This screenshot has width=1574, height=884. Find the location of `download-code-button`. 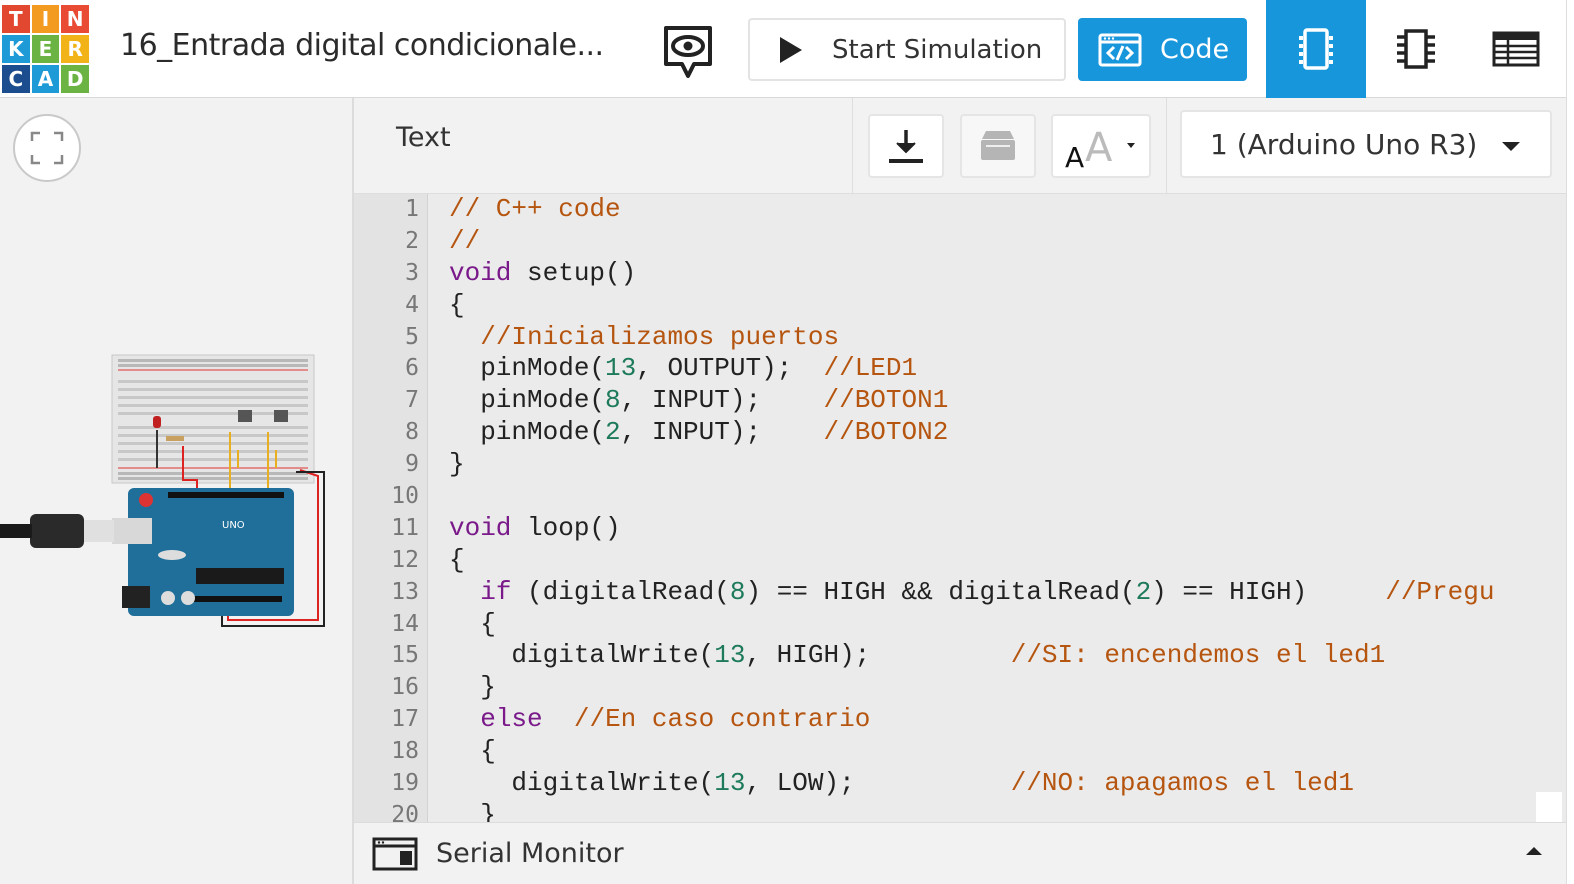

download-code-button is located at coordinates (906, 146).